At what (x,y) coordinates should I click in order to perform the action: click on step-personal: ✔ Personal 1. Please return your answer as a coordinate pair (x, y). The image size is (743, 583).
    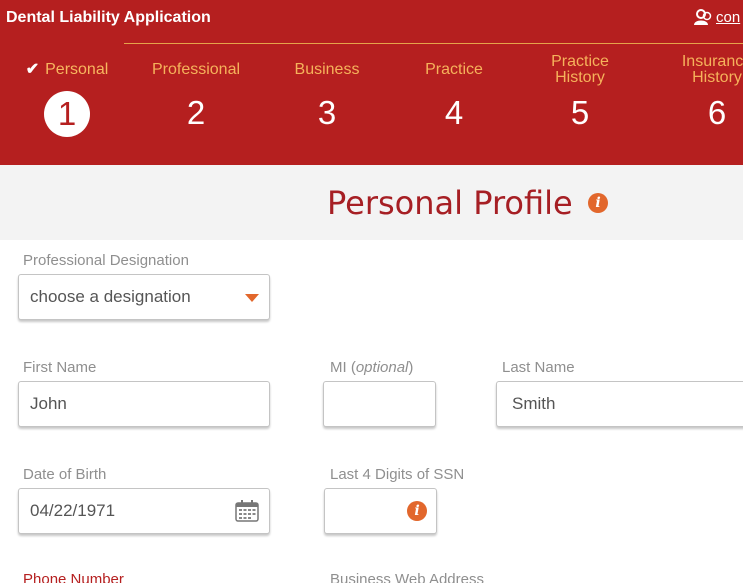
    Looking at the image, I should click on (67, 95).